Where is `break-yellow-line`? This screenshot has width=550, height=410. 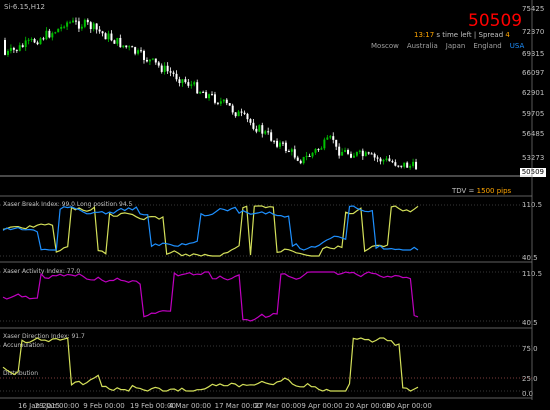 break-yellow-line is located at coordinates (210, 231).